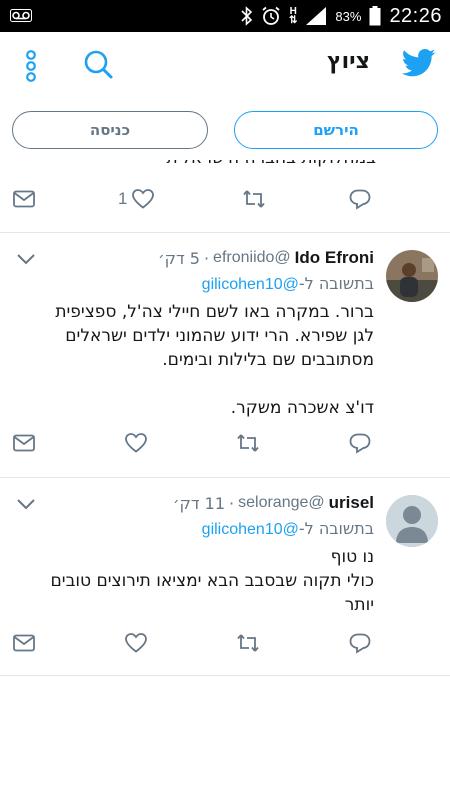 Image resolution: width=450 pixels, height=800 pixels. I want to click on default-avatar-icon, so click(412, 521).